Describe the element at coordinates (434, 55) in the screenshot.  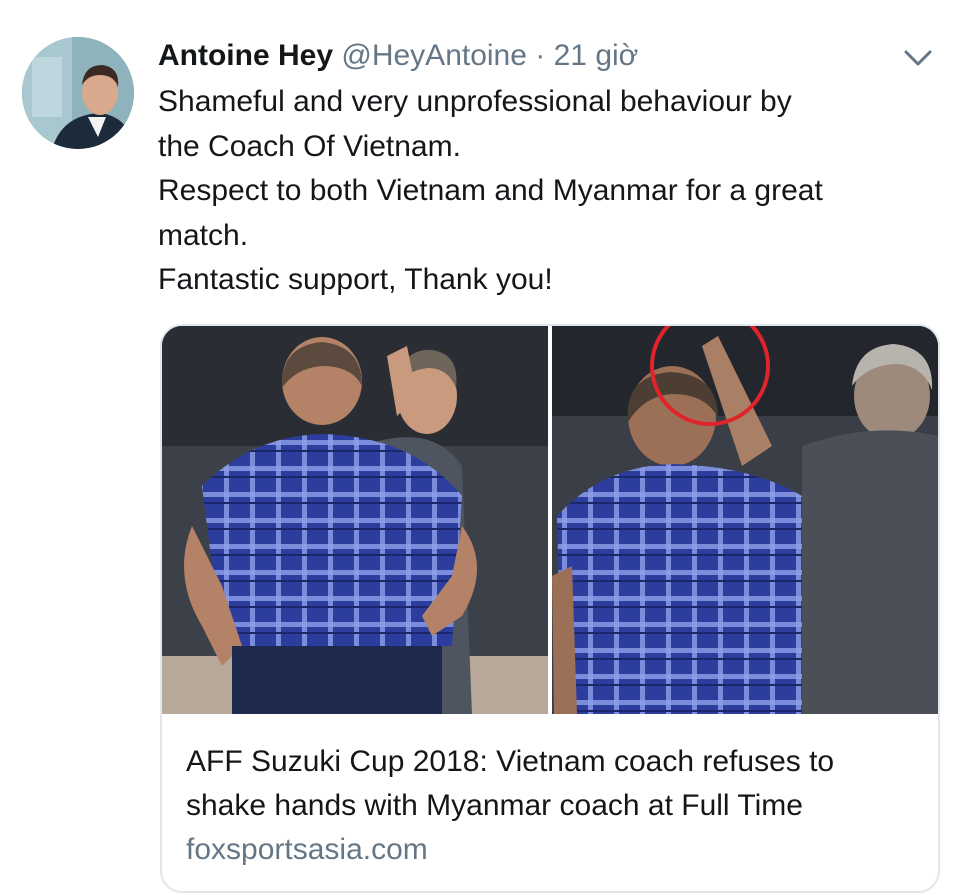
I see `author-handle: @HeyAntoine` at that location.